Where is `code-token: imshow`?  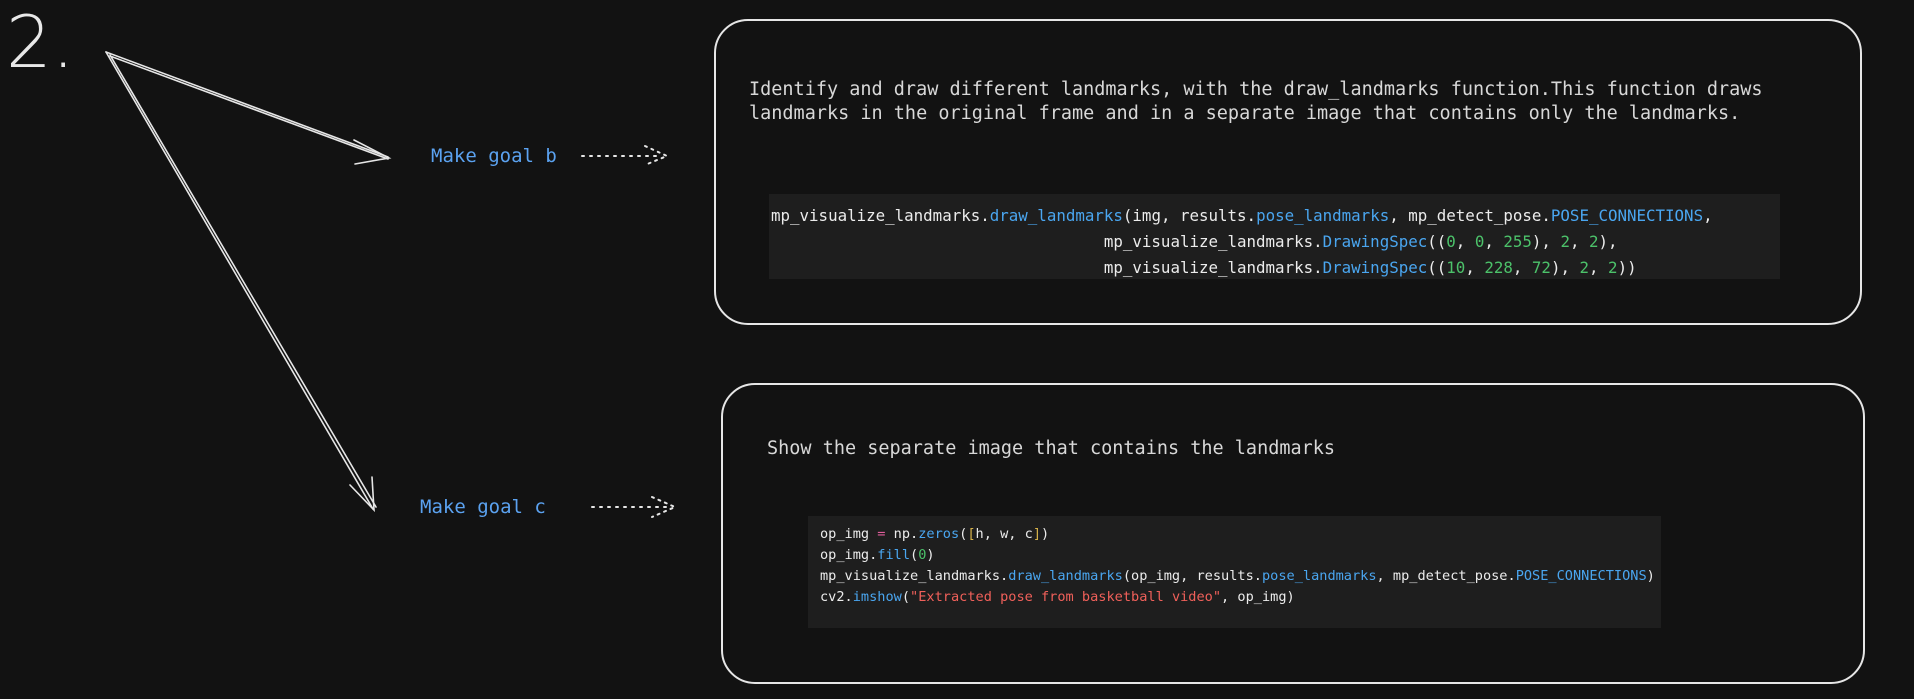 code-token: imshow is located at coordinates (877, 597).